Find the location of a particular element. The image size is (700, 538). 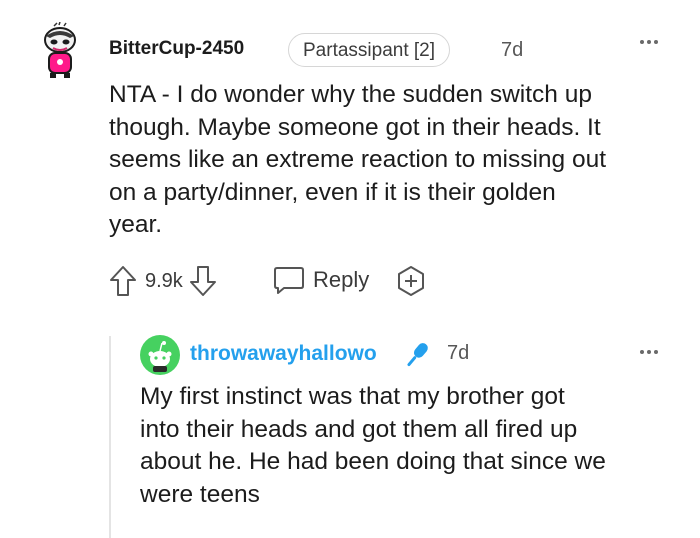

microphone-icon is located at coordinates (417, 355).